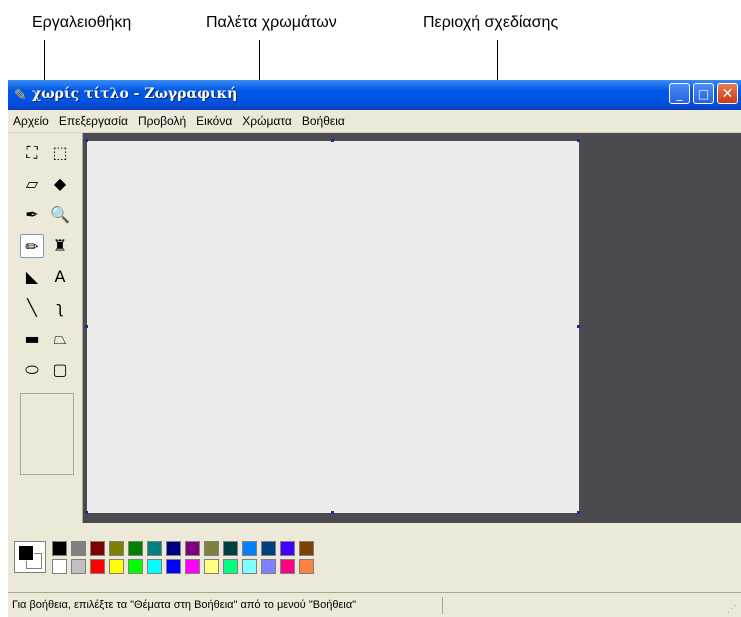  I want to click on title-bar: ✎ χωρίς τίτλο - Ζωγραφική _ □ ✕, so click(374, 95).